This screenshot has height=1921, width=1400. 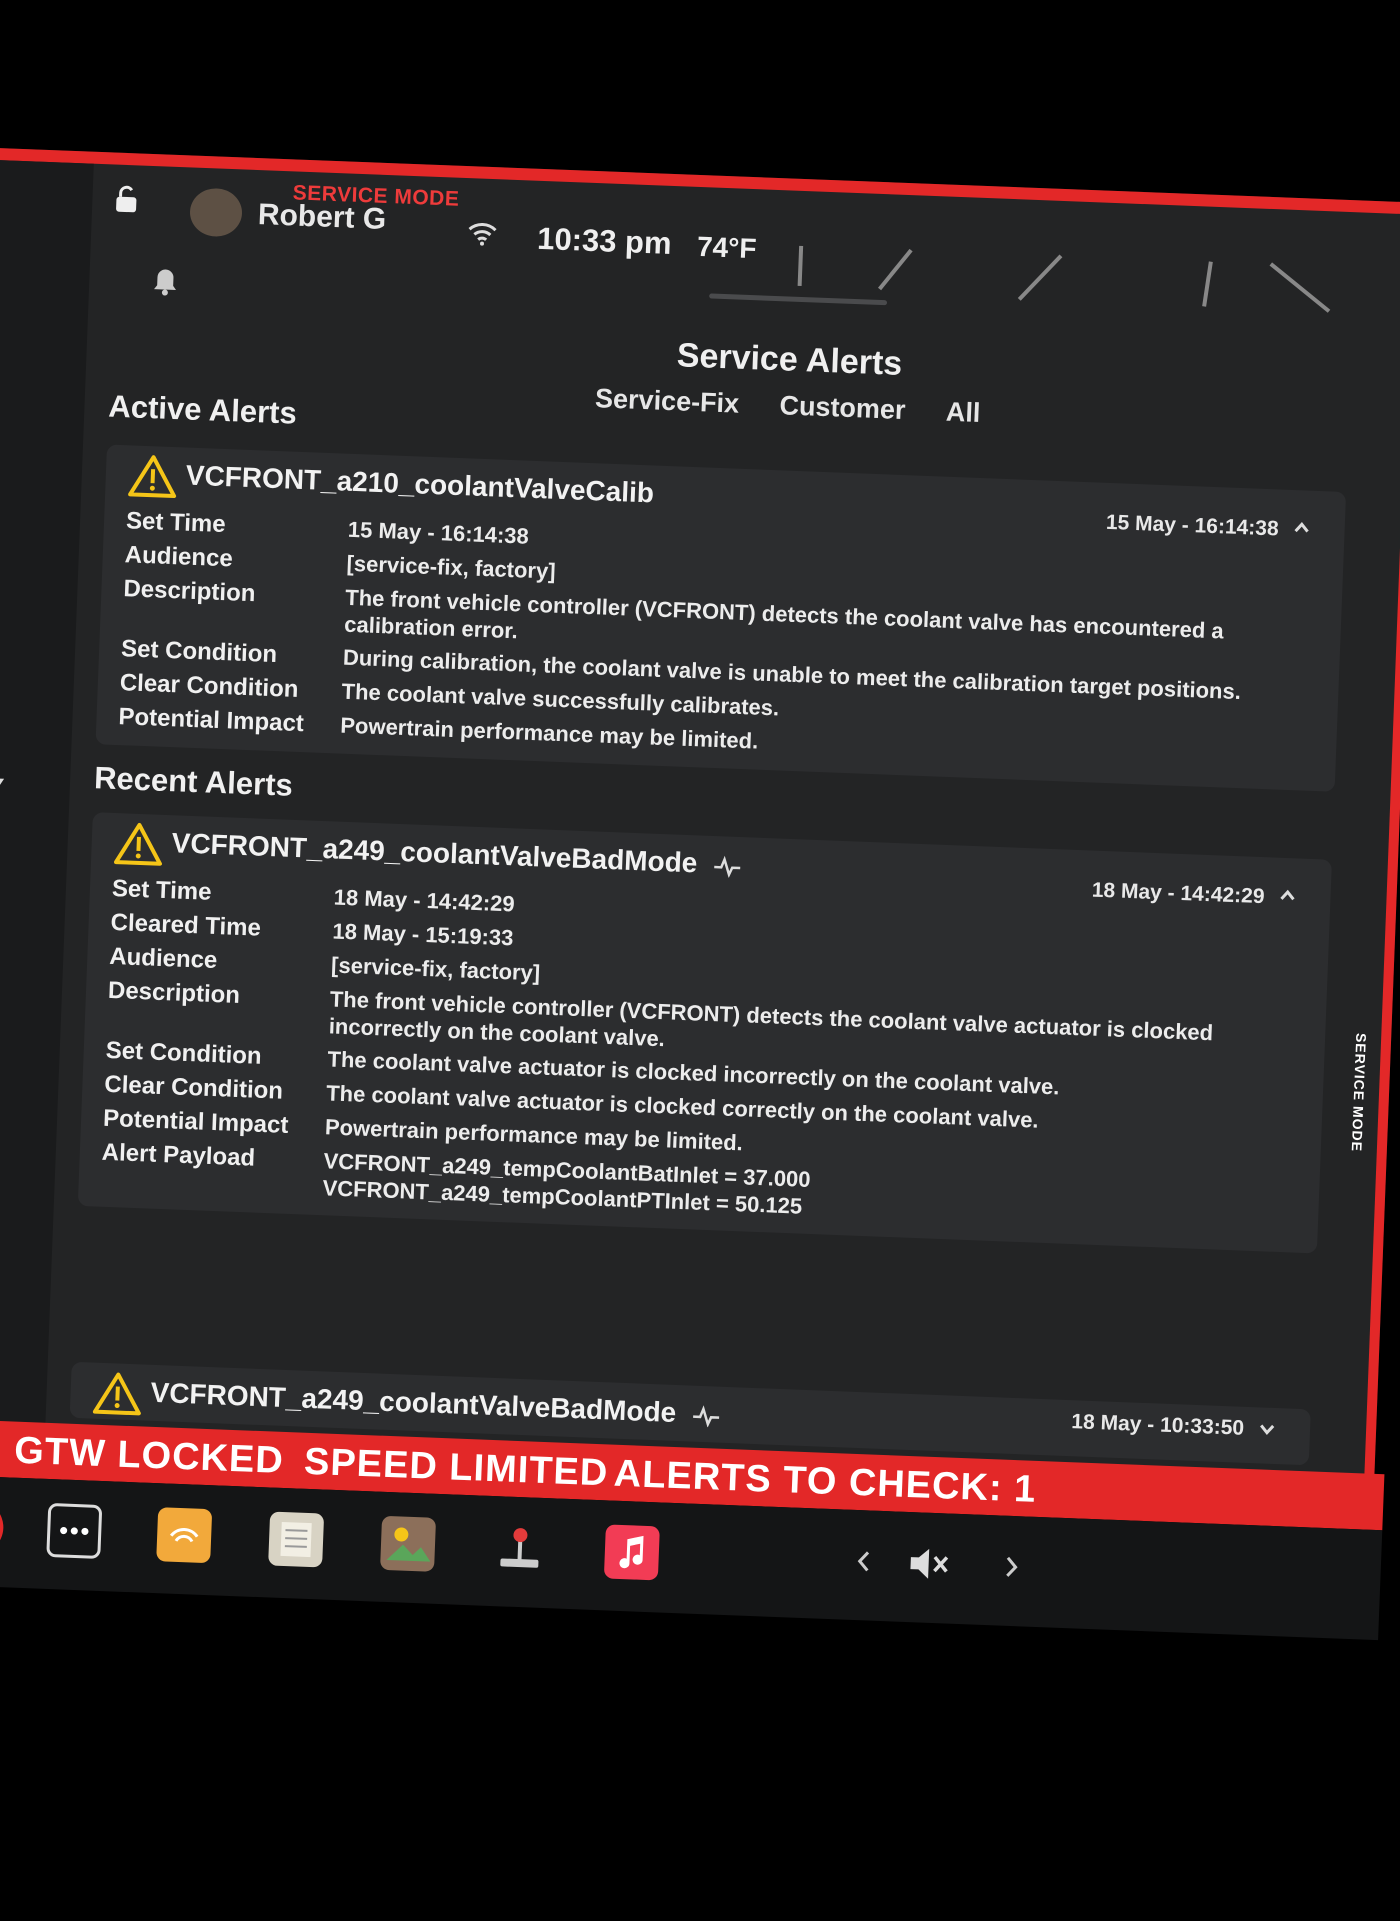 I want to click on tab-all: All, so click(x=963, y=413).